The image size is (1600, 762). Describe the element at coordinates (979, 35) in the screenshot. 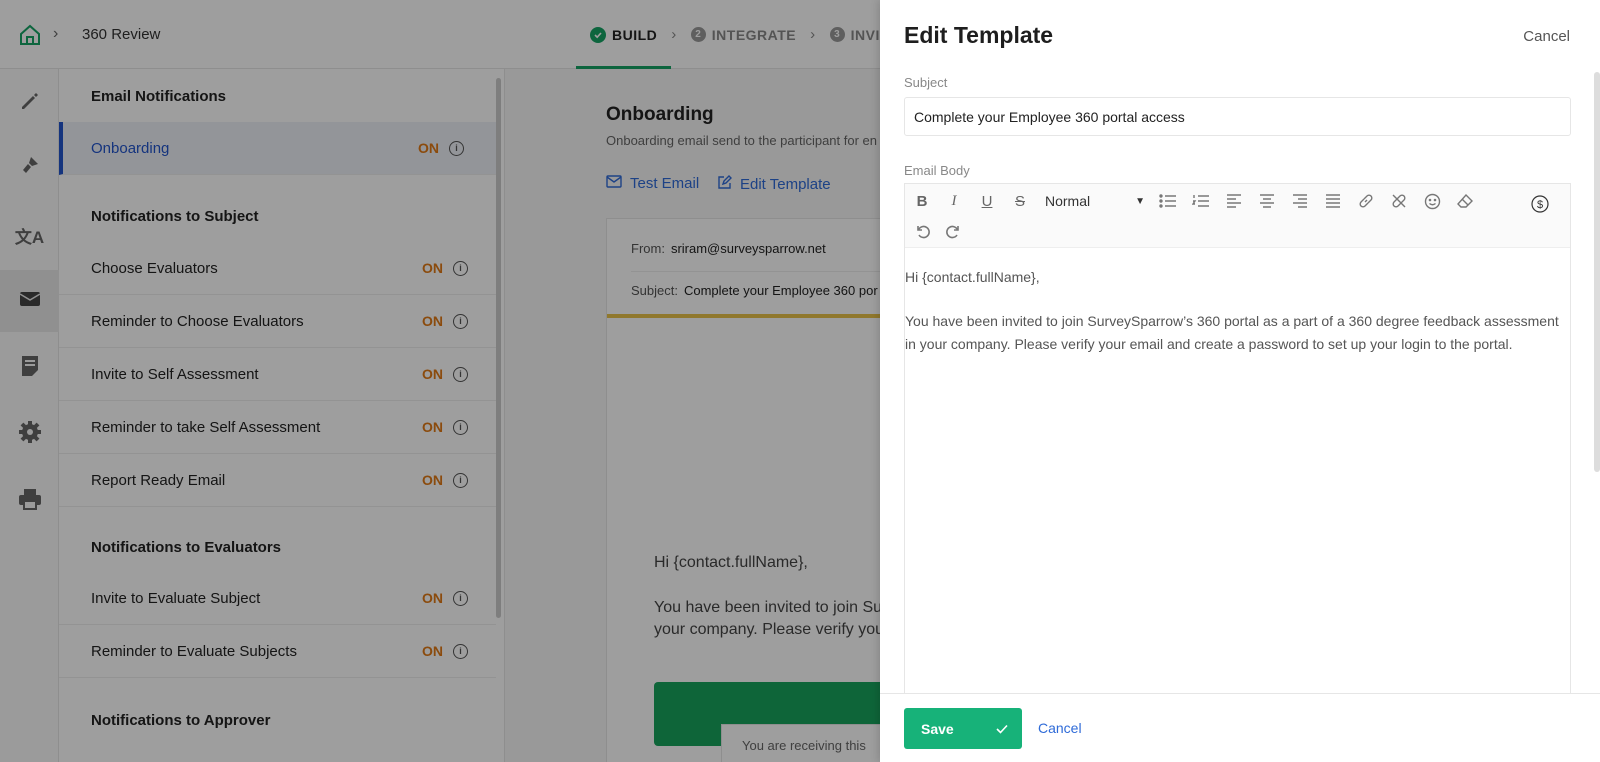

I see `drawer-title: Edit Template` at that location.